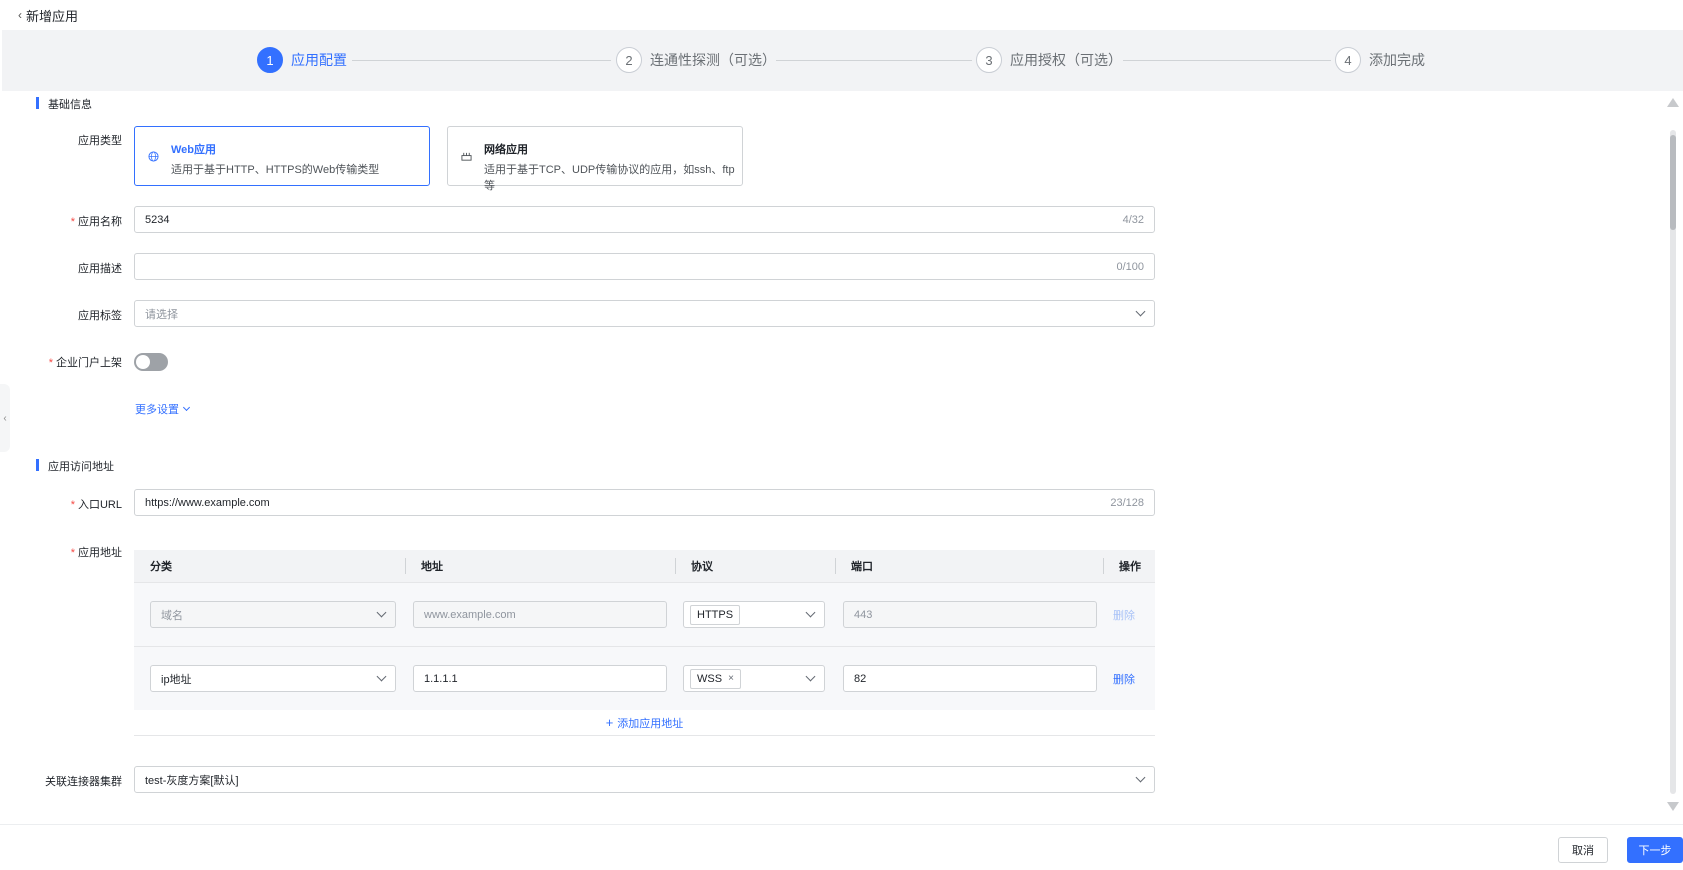  Describe the element at coordinates (1348, 60) in the screenshot. I see `step-number: 4` at that location.